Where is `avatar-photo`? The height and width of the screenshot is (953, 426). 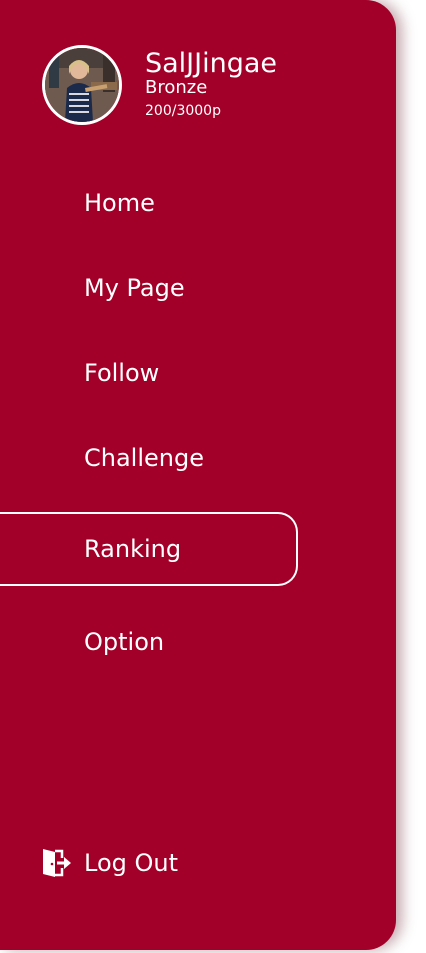
avatar-photo is located at coordinates (82, 85).